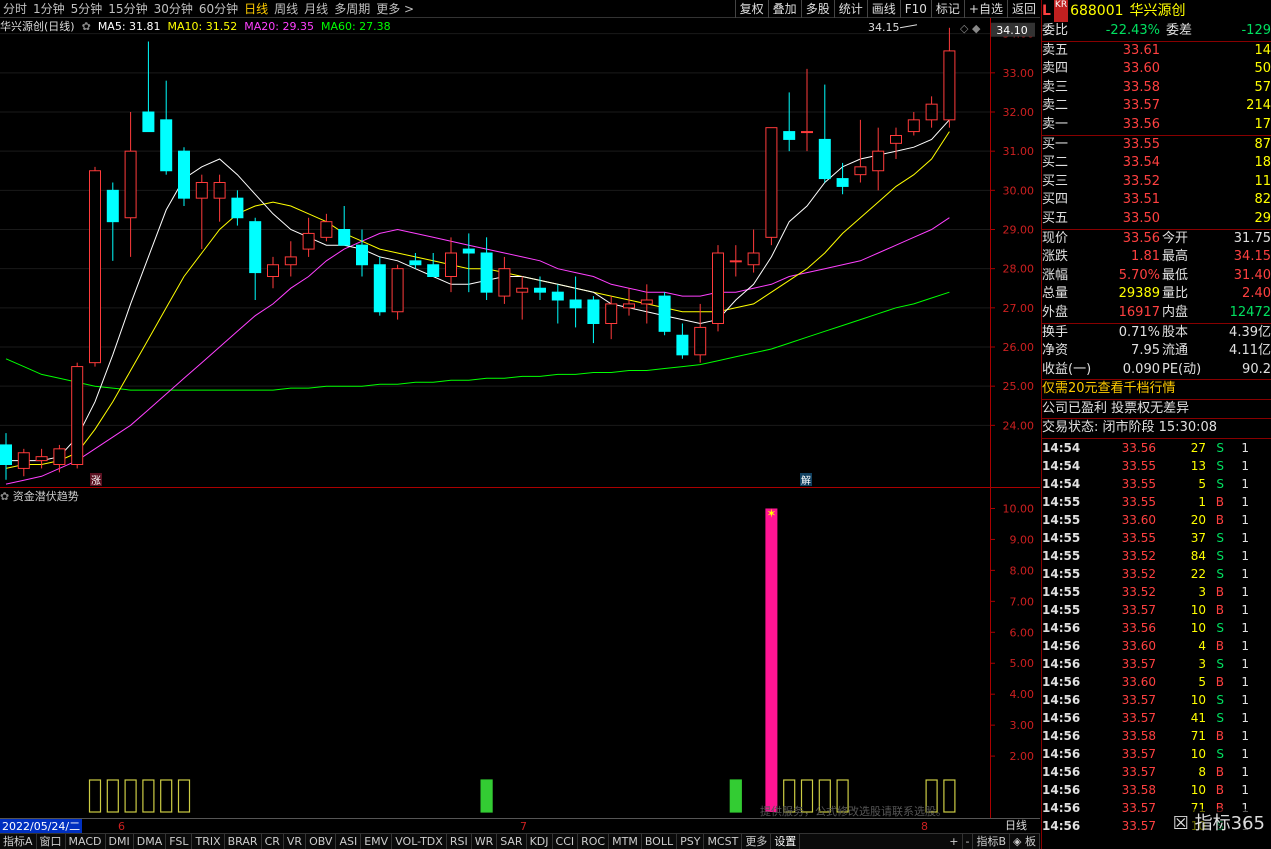  I want to click on period-label: 日线, so click(1016, 826).